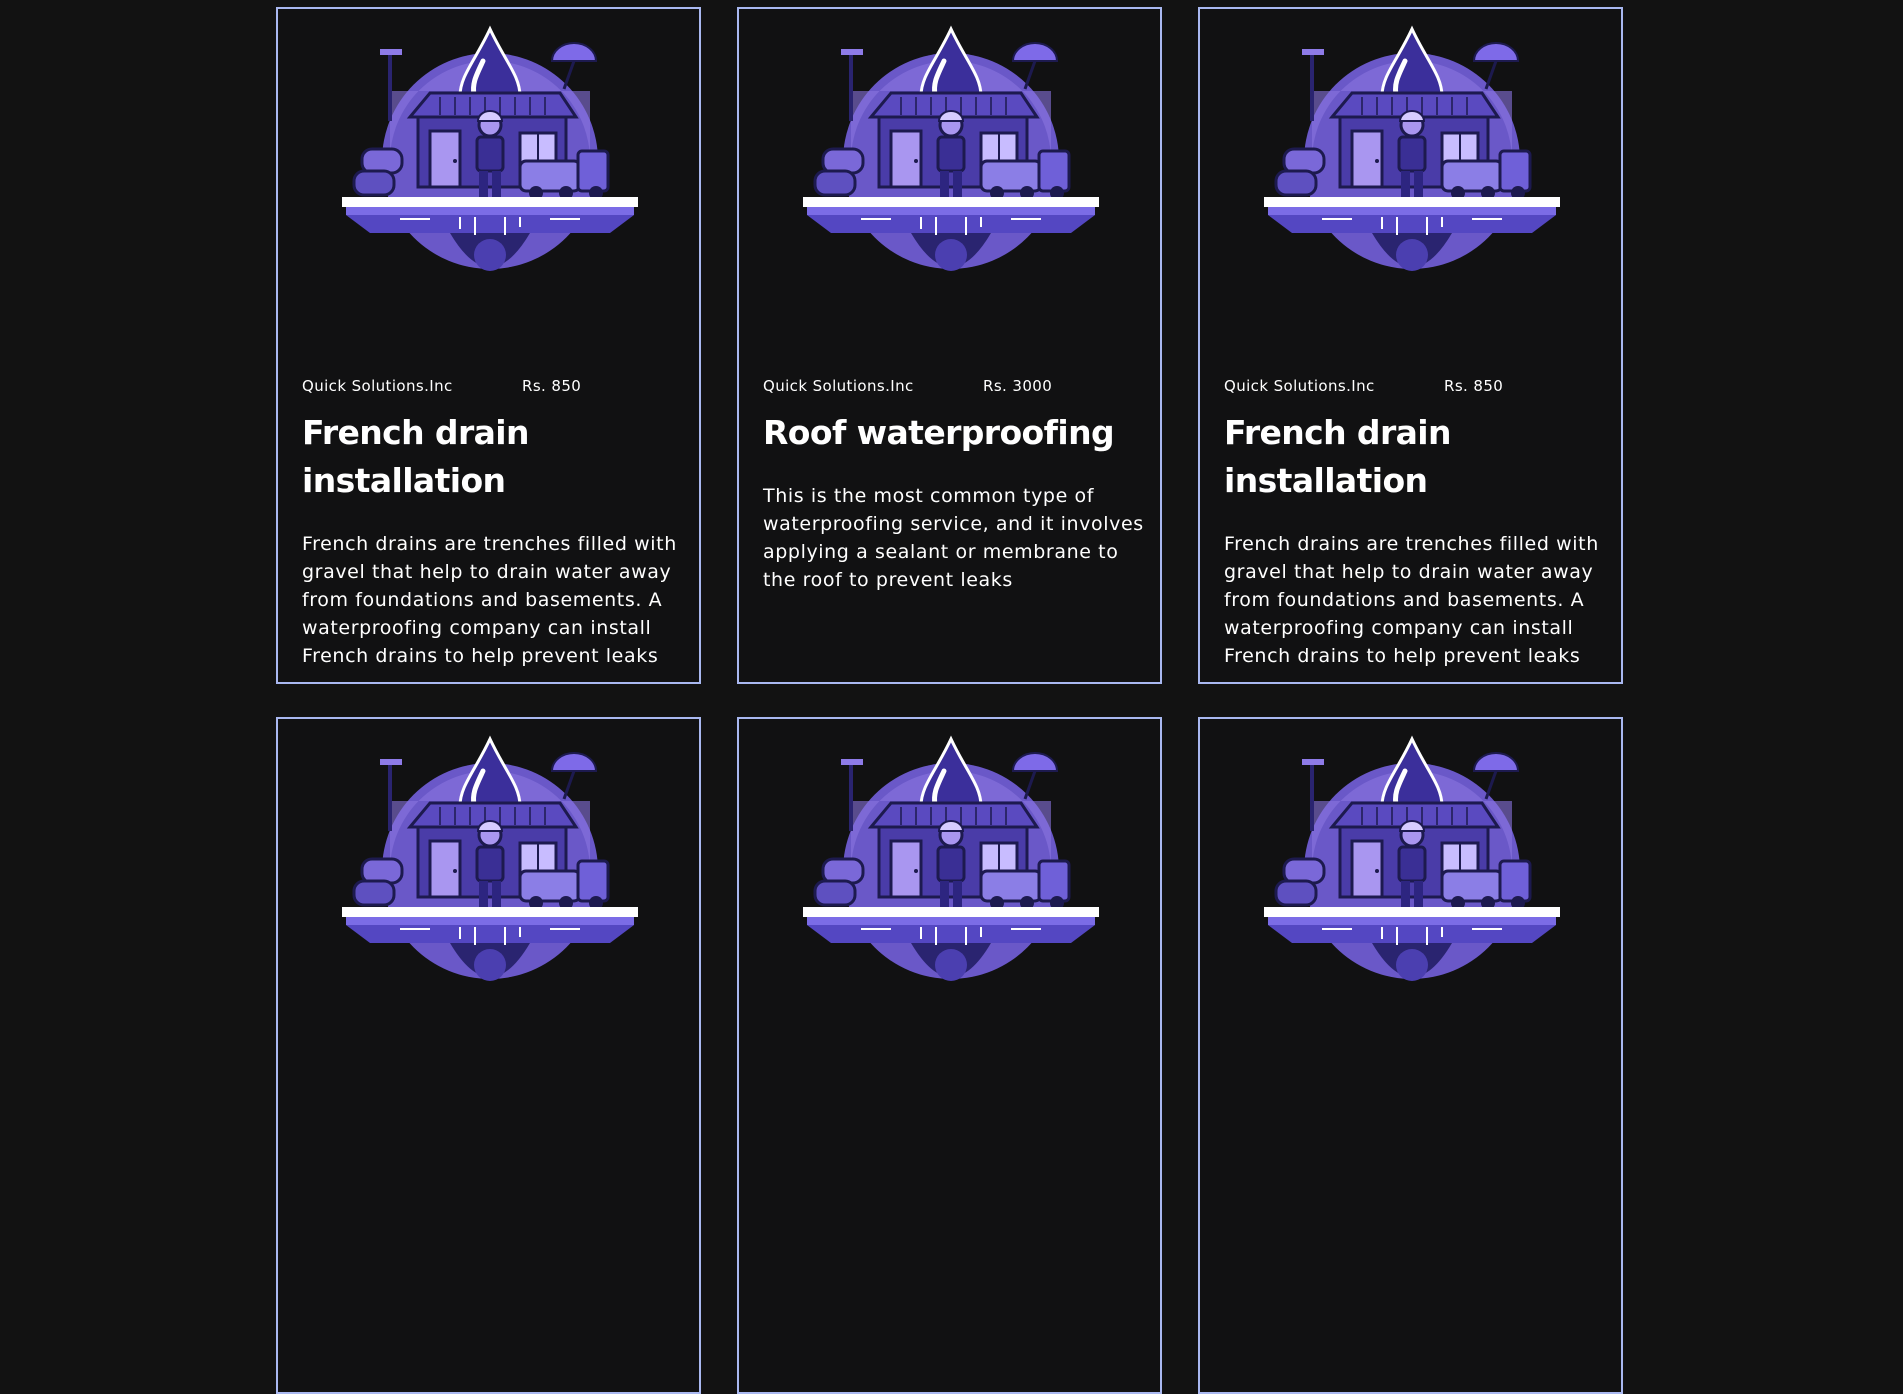  Describe the element at coordinates (939, 432) in the screenshot. I see `card-title: Roof waterproofing` at that location.